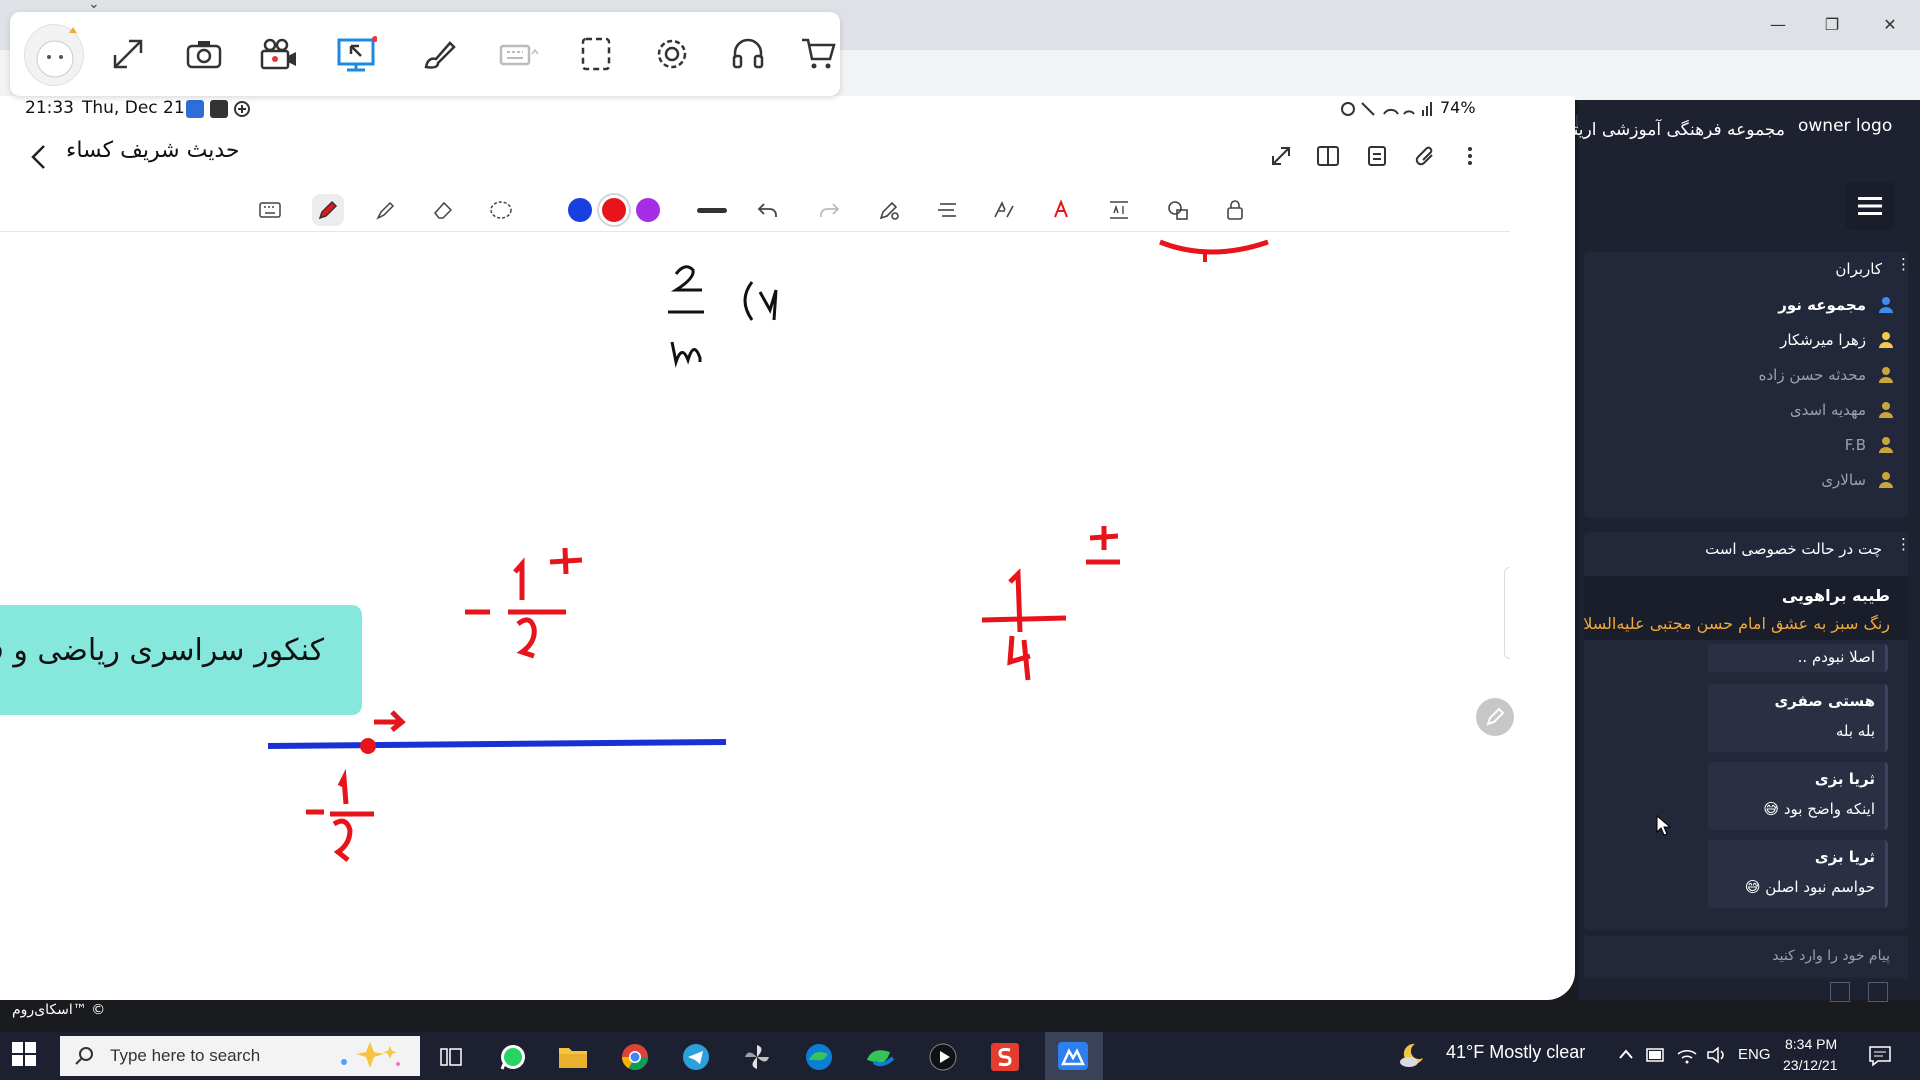 This screenshot has height=1080, width=1920. What do you see at coordinates (1626, 1054) in the screenshot?
I see `chevron-up-icon` at bounding box center [1626, 1054].